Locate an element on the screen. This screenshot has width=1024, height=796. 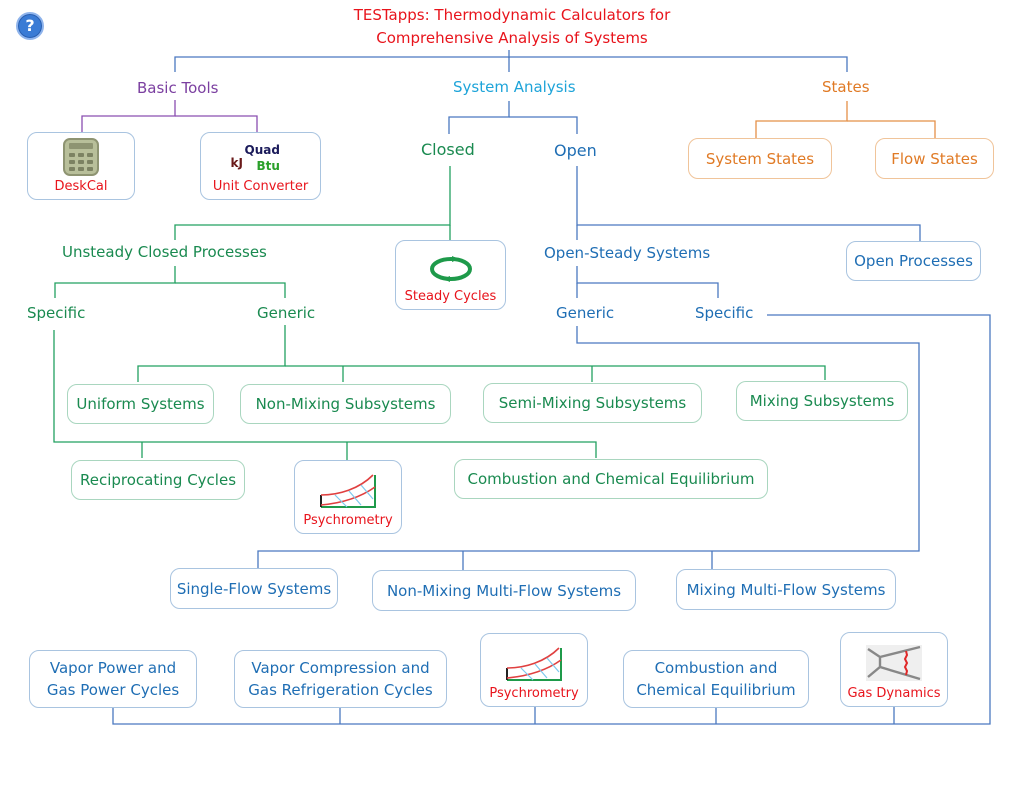
mixing-subsystems-button: Mixing Subsystems is located at coordinates (822, 401).